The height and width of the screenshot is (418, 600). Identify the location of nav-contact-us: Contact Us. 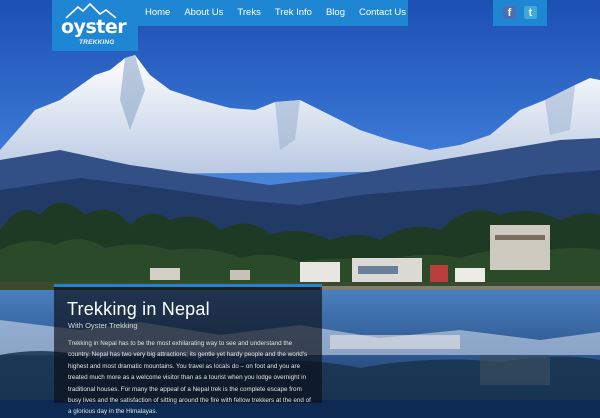
(382, 13).